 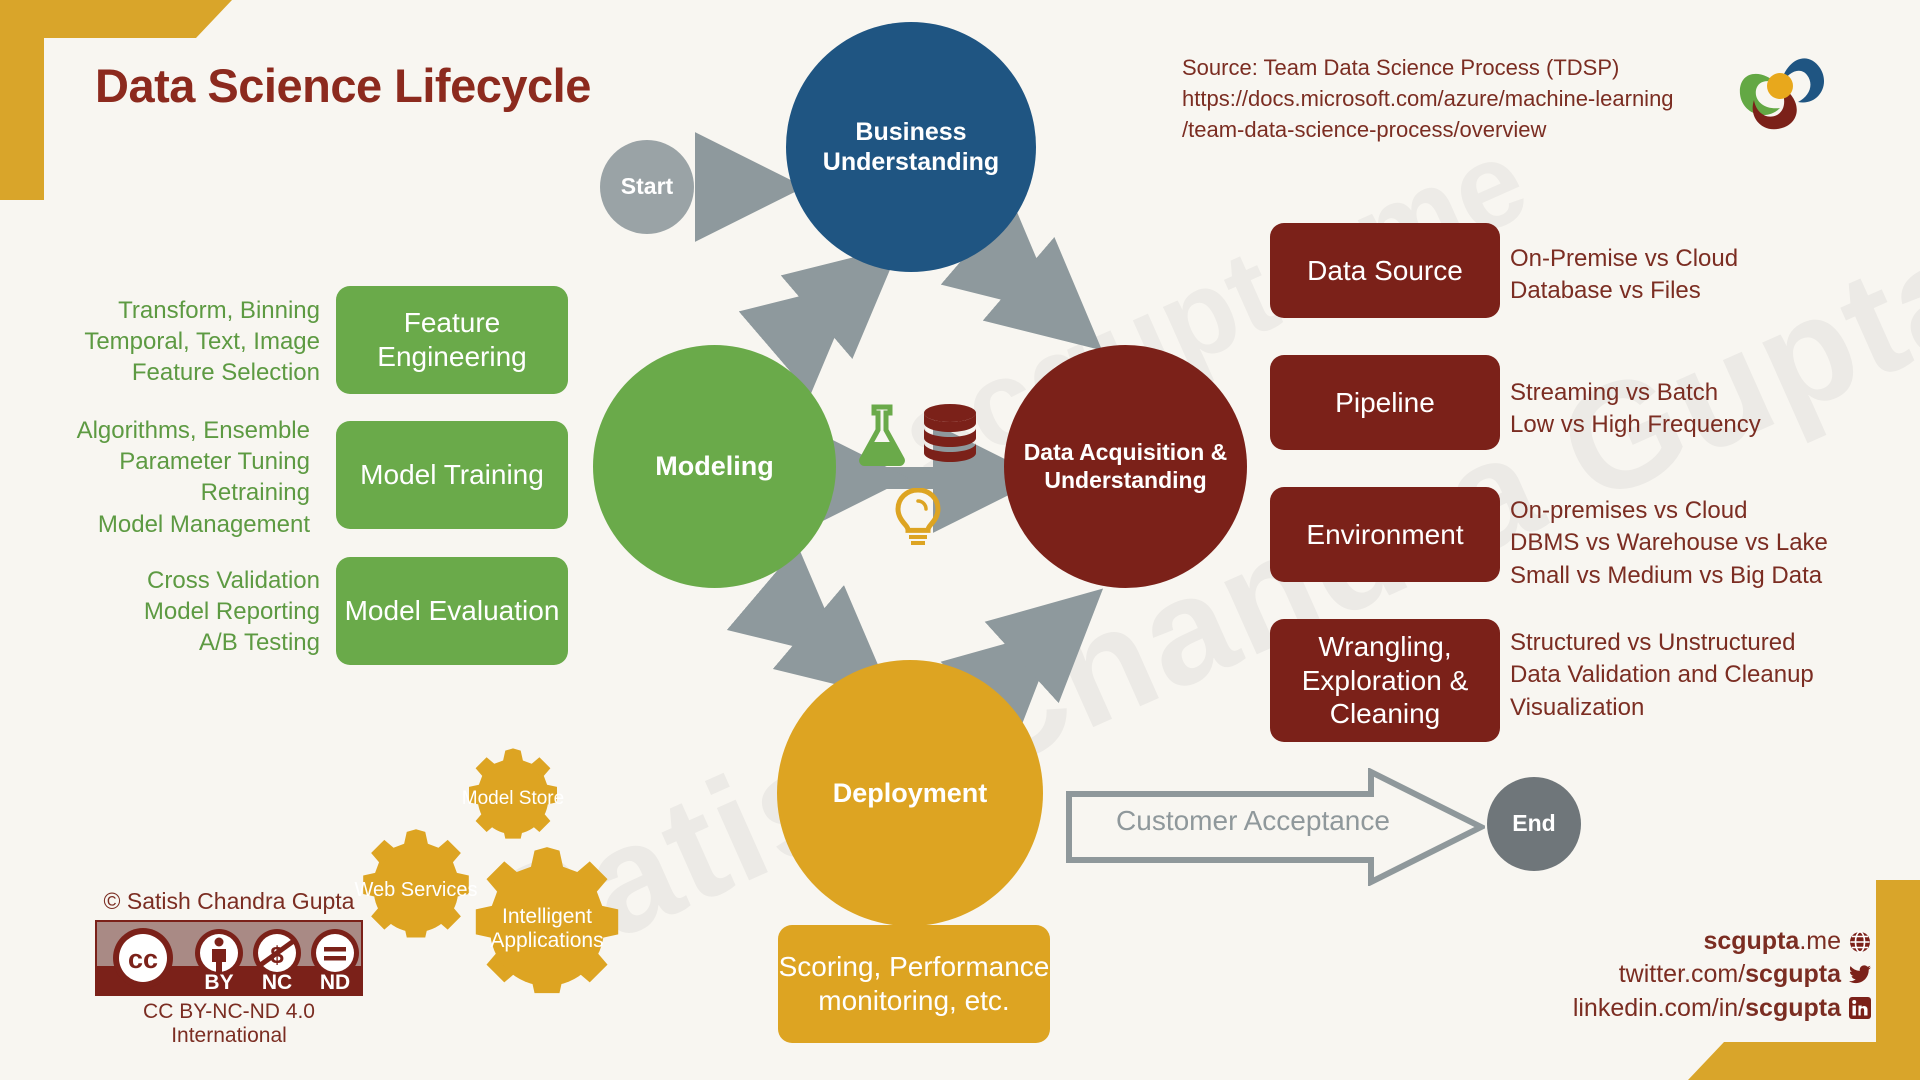 I want to click on start-node: Start, so click(x=647, y=187).